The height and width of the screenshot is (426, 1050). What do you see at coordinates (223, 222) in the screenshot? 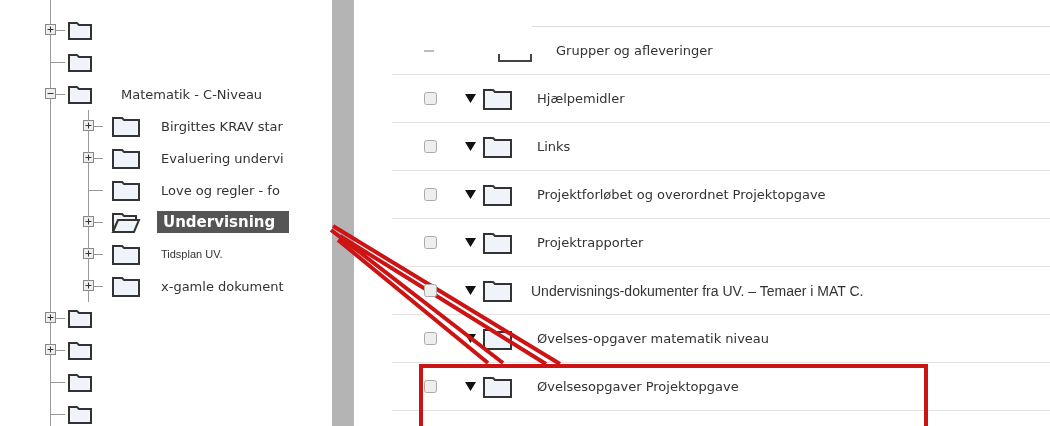
I see `tree-item: Undervisning` at bounding box center [223, 222].